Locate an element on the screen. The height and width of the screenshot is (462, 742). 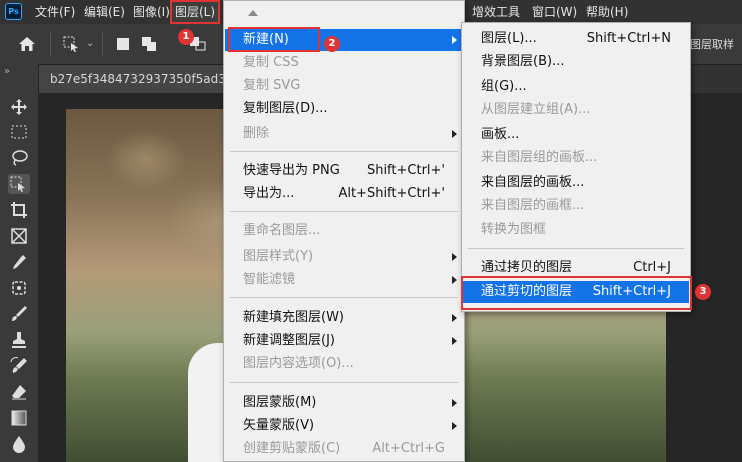
eyedropper-tool-icon is located at coordinates (19, 262).